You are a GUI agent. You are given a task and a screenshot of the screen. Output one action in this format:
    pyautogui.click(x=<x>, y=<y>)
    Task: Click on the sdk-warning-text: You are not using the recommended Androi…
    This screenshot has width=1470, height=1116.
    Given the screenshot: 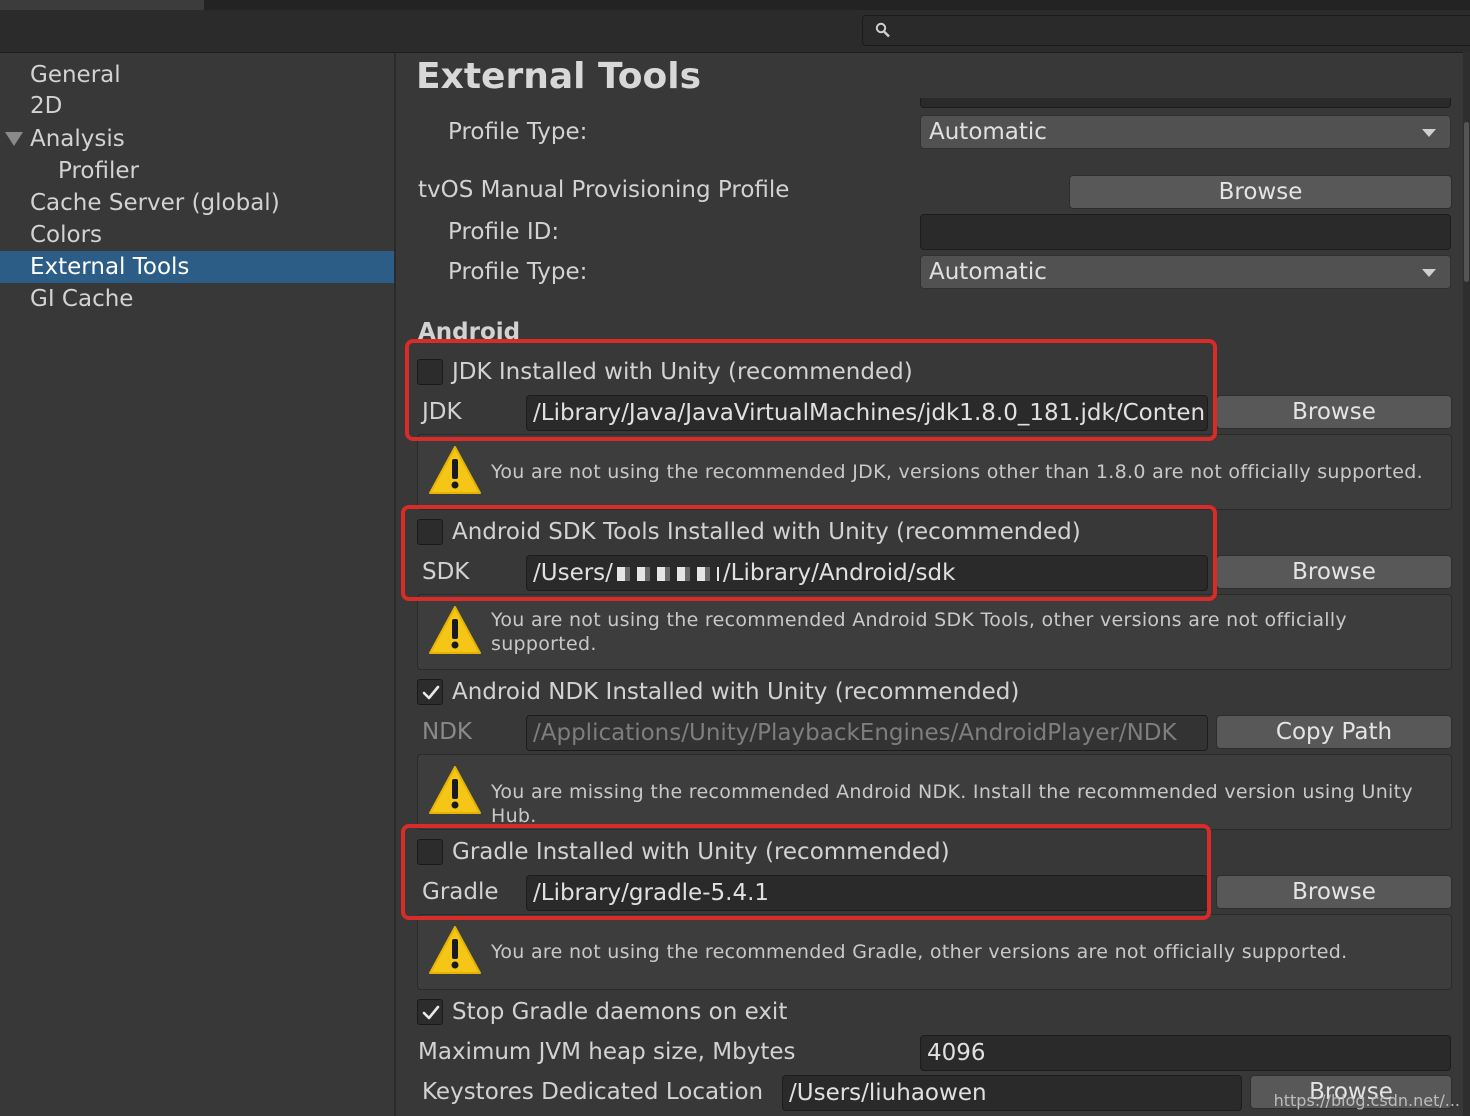 What is the action you would take?
    pyautogui.click(x=919, y=632)
    